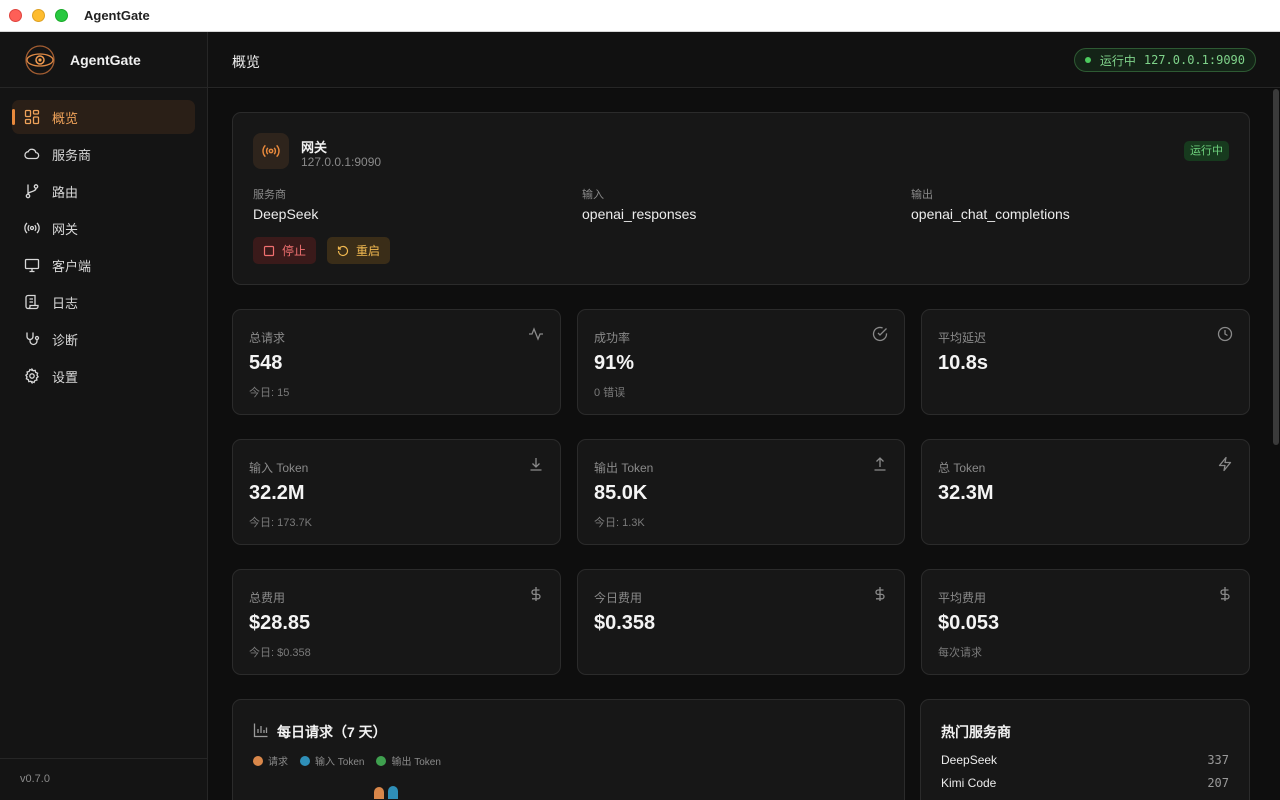  What do you see at coordinates (396, 362) in the screenshot?
I see `stat-card-total-requests: 总请求 548 今日: 15` at bounding box center [396, 362].